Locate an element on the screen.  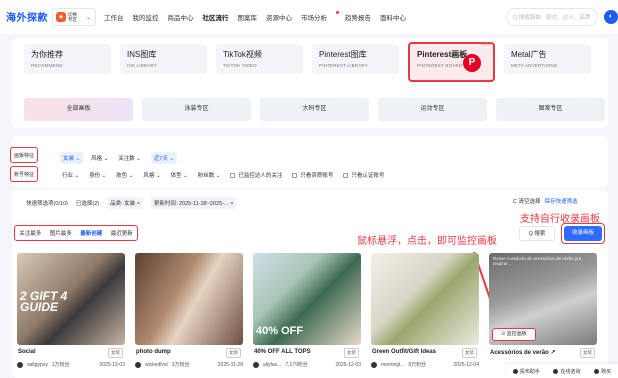
cart-icon is located at coordinates (597, 371).